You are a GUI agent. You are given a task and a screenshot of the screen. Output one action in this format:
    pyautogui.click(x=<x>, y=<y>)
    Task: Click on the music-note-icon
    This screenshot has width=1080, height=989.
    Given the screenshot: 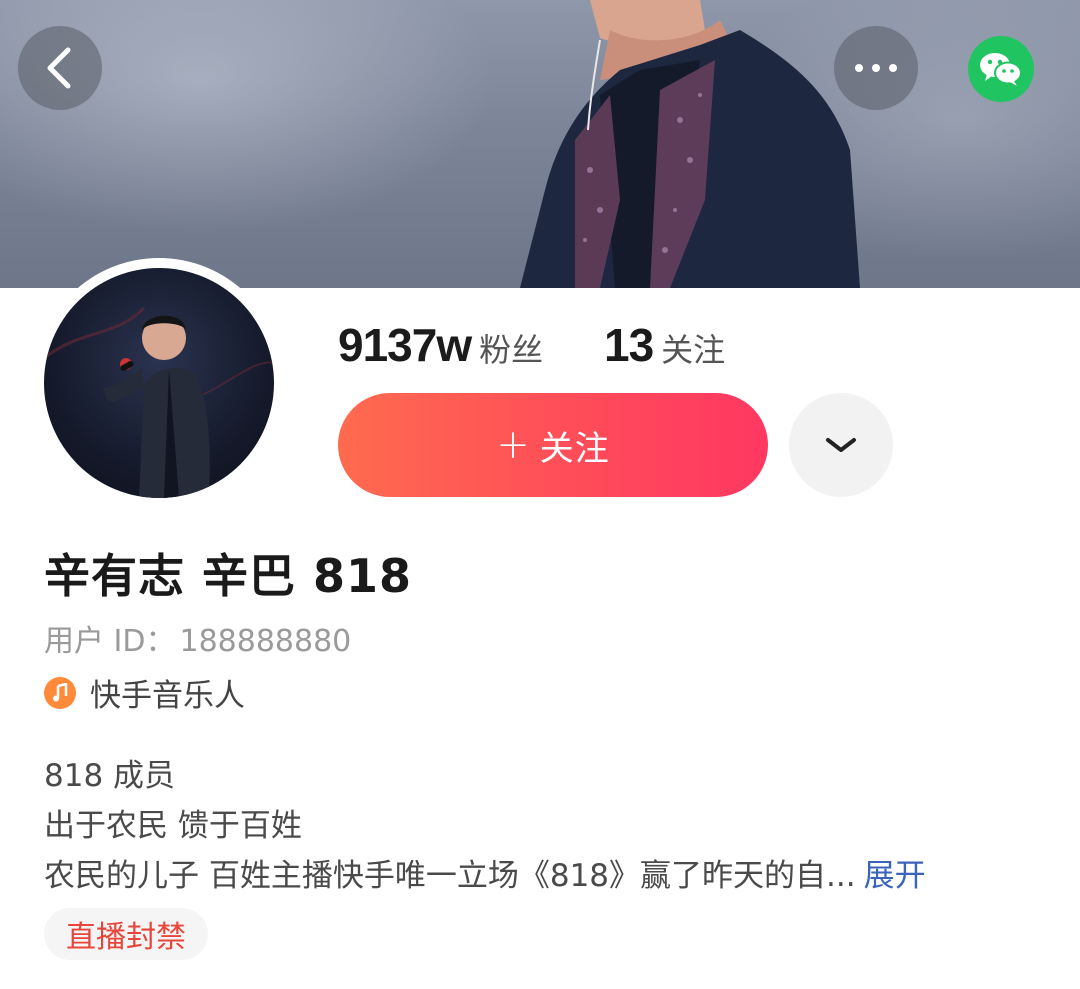 What is the action you would take?
    pyautogui.click(x=60, y=692)
    